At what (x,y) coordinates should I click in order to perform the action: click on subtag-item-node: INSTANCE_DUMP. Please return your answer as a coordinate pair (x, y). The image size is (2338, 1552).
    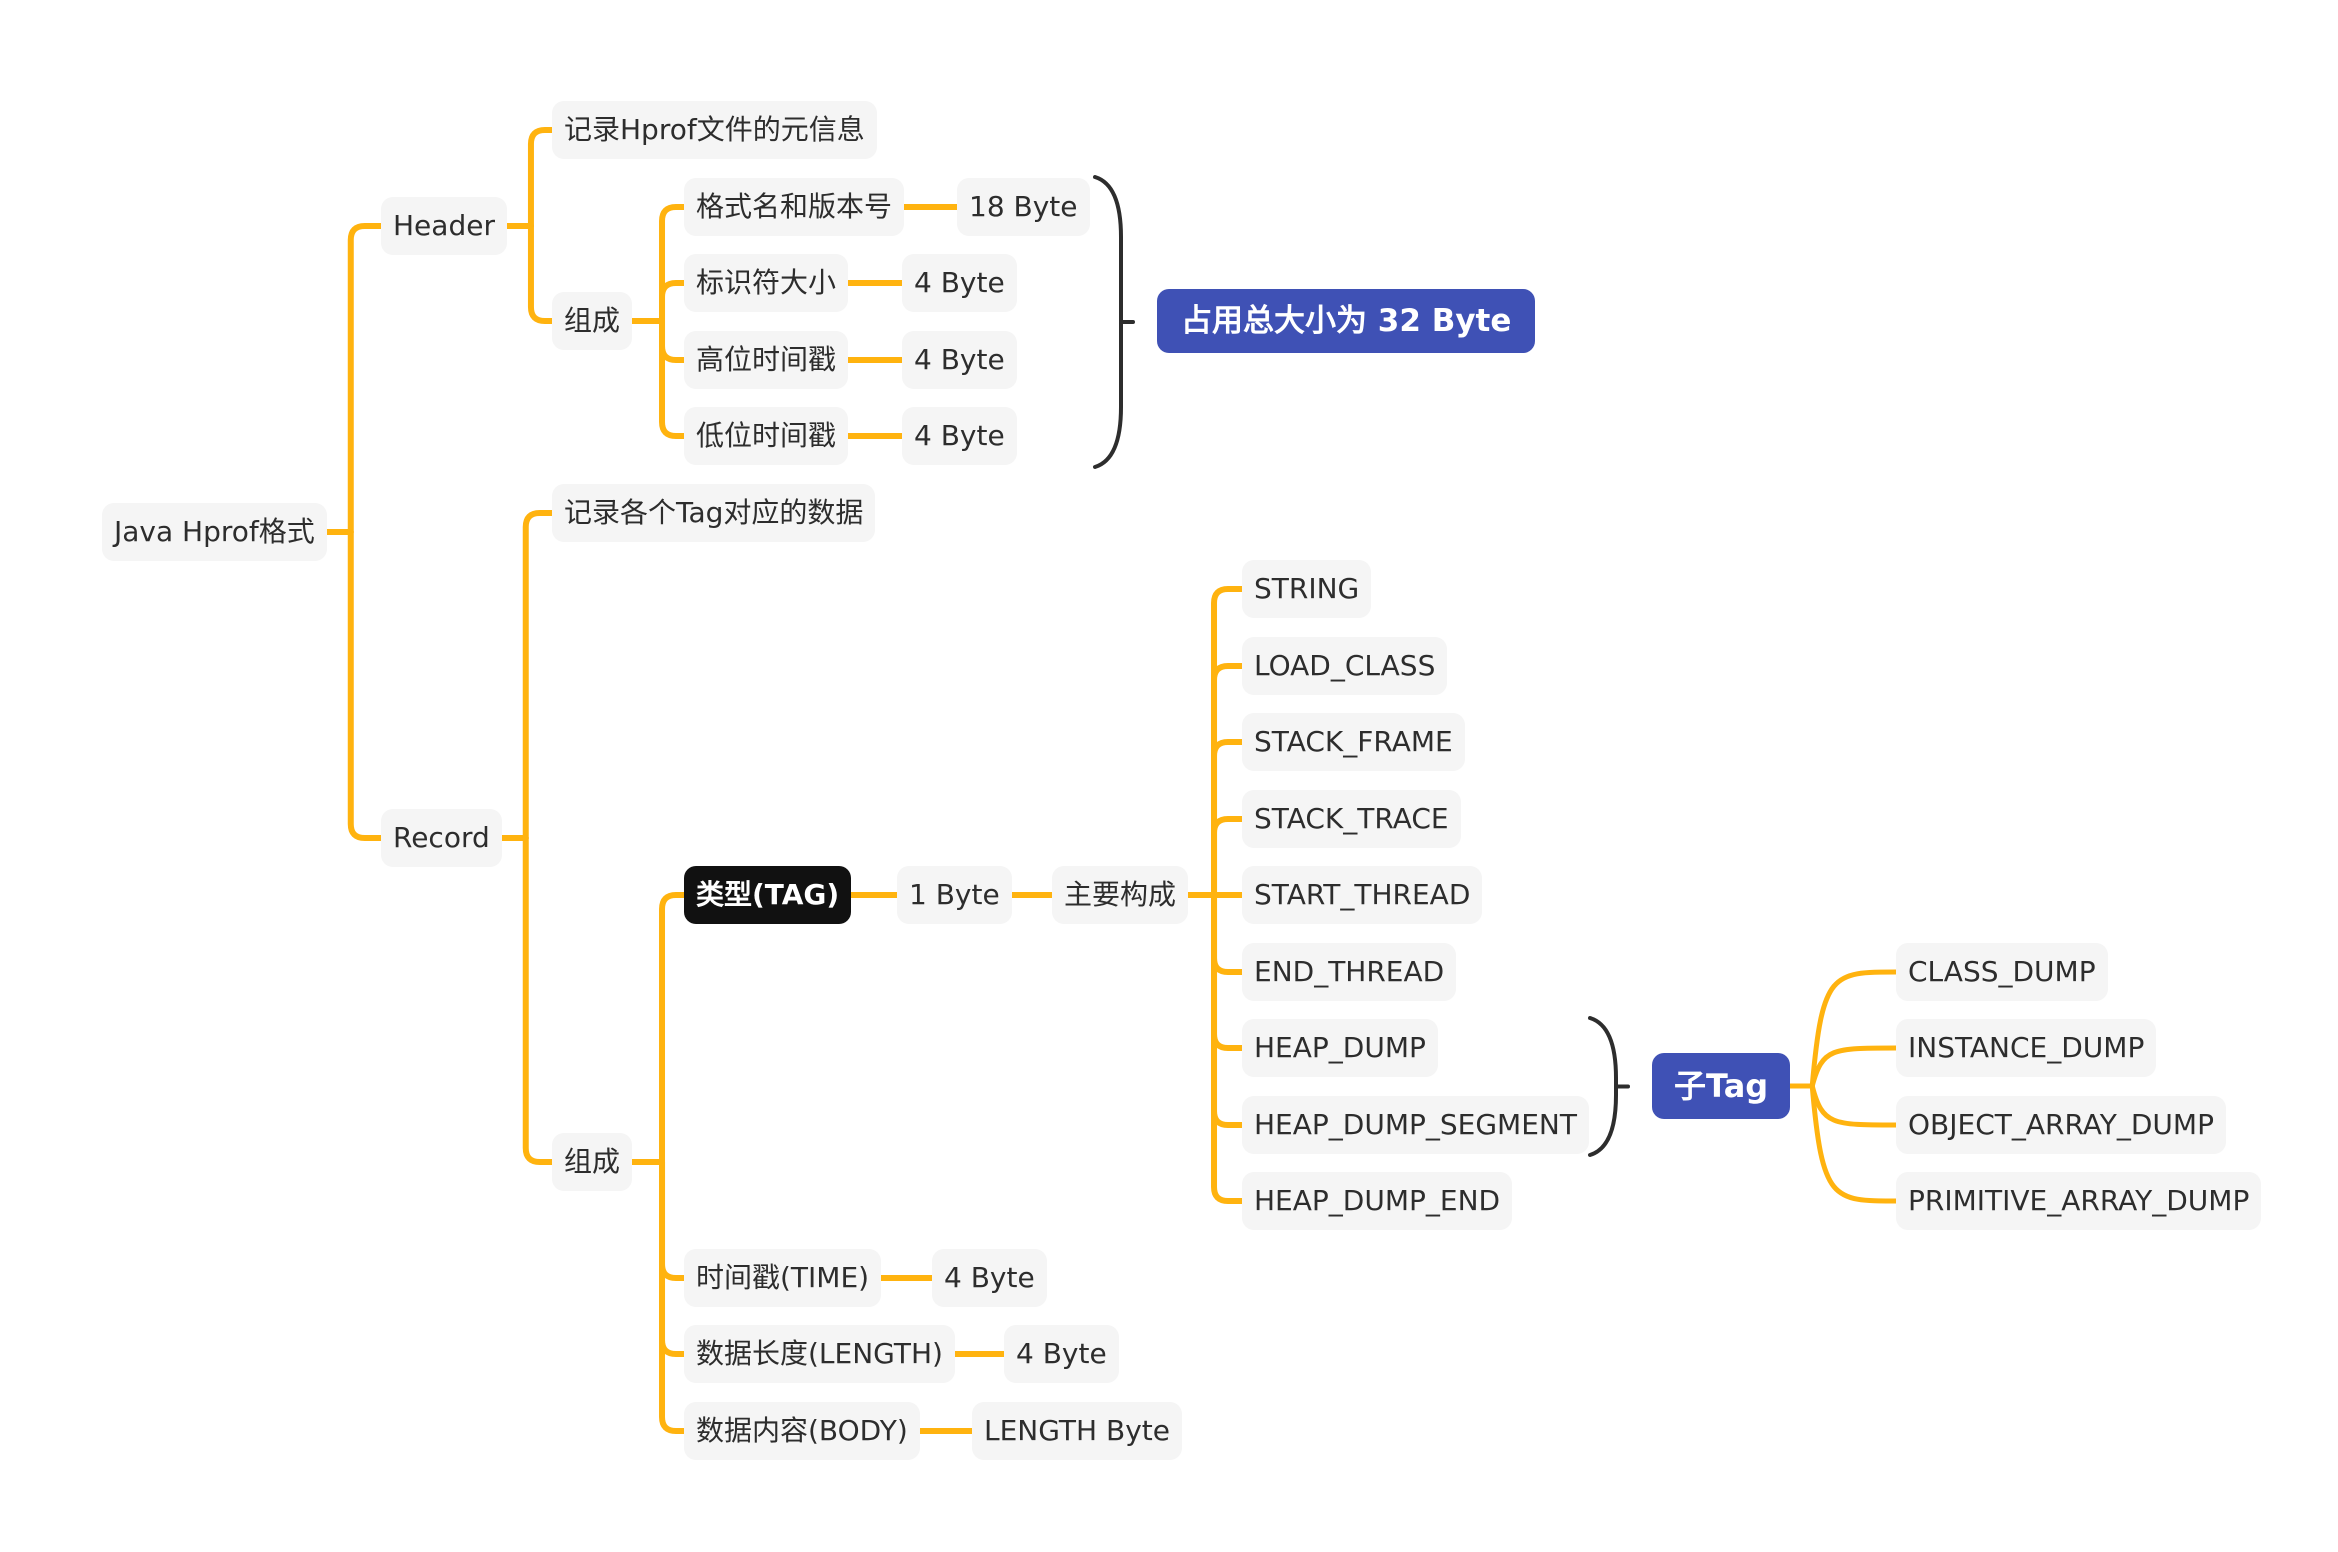
    Looking at the image, I should click on (2026, 1048).